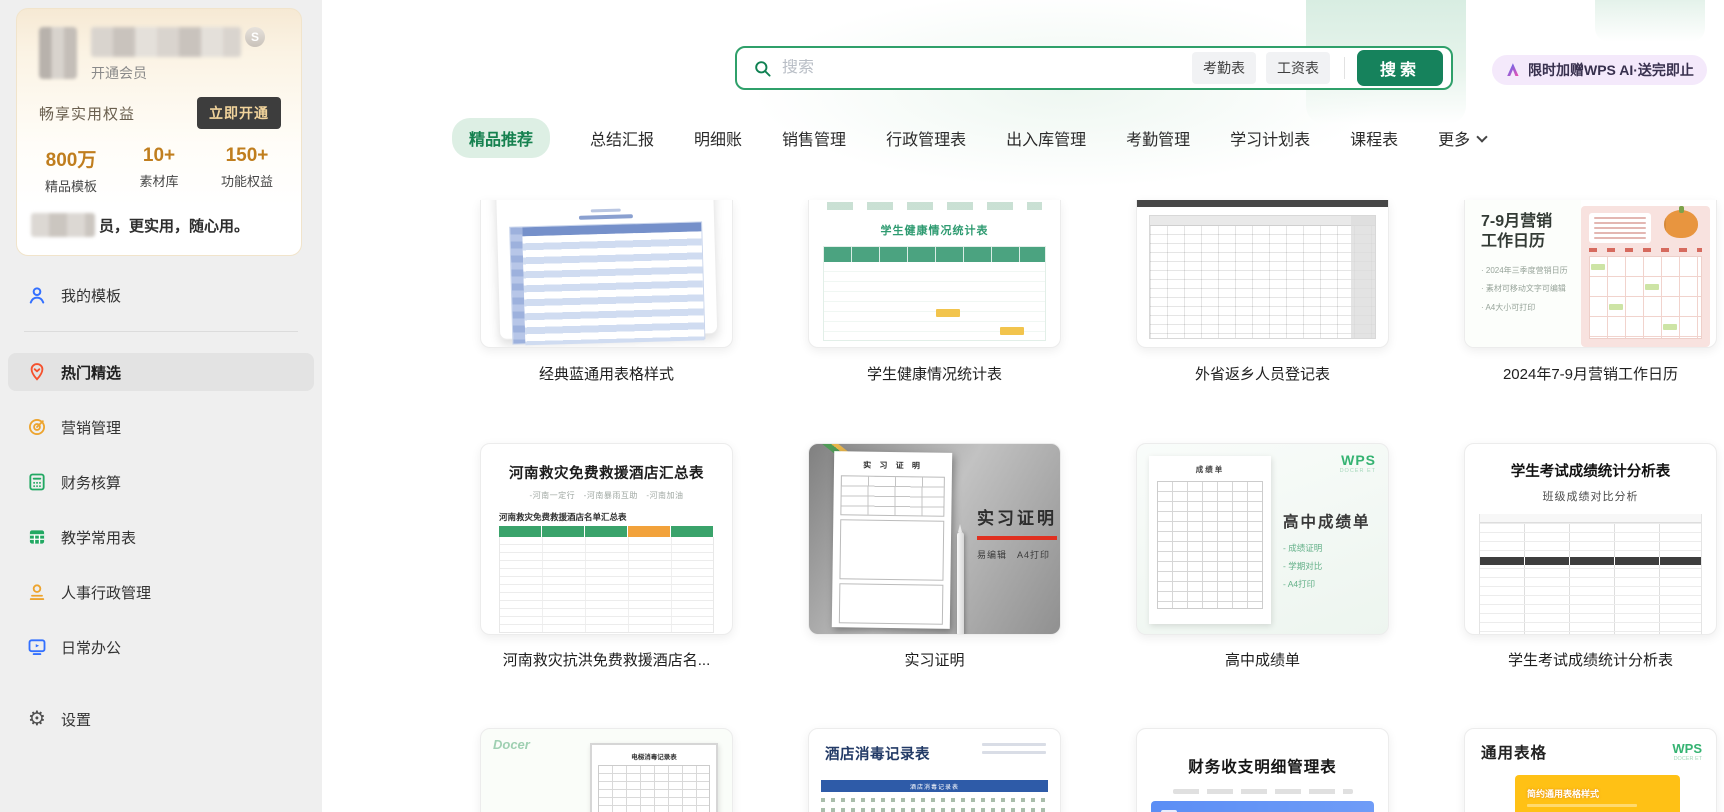 Image resolution: width=1724 pixels, height=812 pixels. What do you see at coordinates (91, 648) in the screenshot?
I see `sidebar-item-label: 日常办公` at bounding box center [91, 648].